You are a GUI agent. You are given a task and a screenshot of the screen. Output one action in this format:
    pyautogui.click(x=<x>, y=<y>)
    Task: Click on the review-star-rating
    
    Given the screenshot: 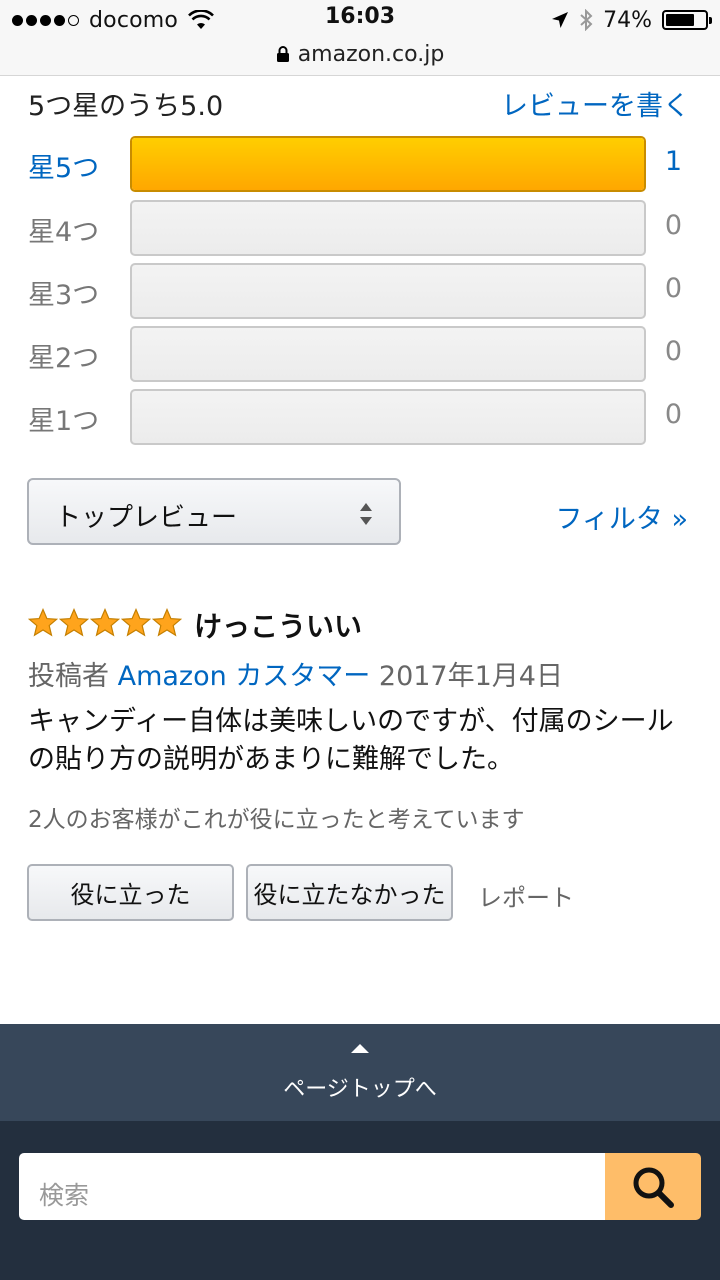 What is the action you would take?
    pyautogui.click(x=105, y=623)
    